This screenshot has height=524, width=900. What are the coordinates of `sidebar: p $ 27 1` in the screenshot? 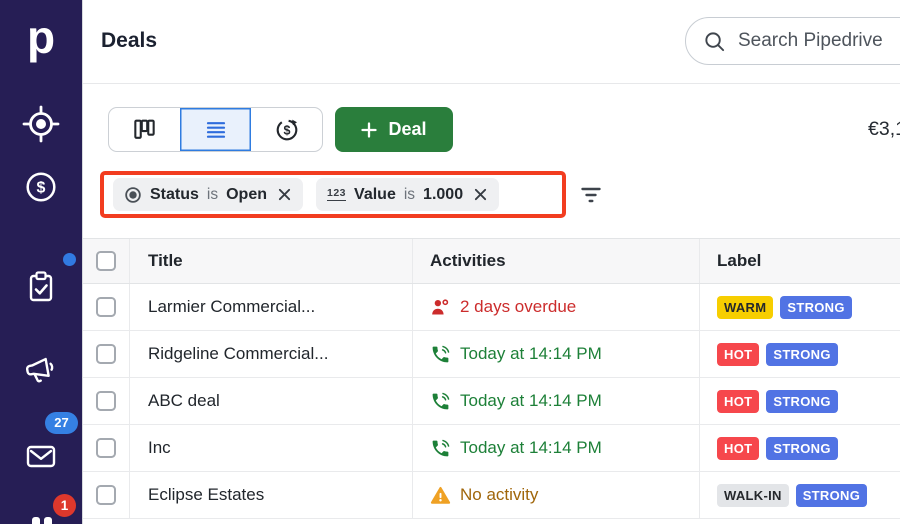 It's located at (41, 262).